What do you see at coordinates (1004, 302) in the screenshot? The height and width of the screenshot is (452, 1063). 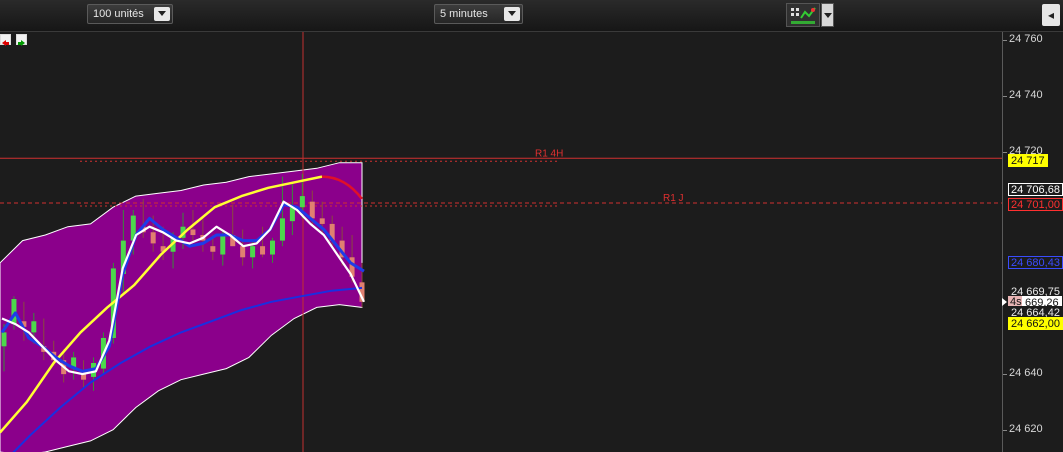 I see `current-price-marker` at bounding box center [1004, 302].